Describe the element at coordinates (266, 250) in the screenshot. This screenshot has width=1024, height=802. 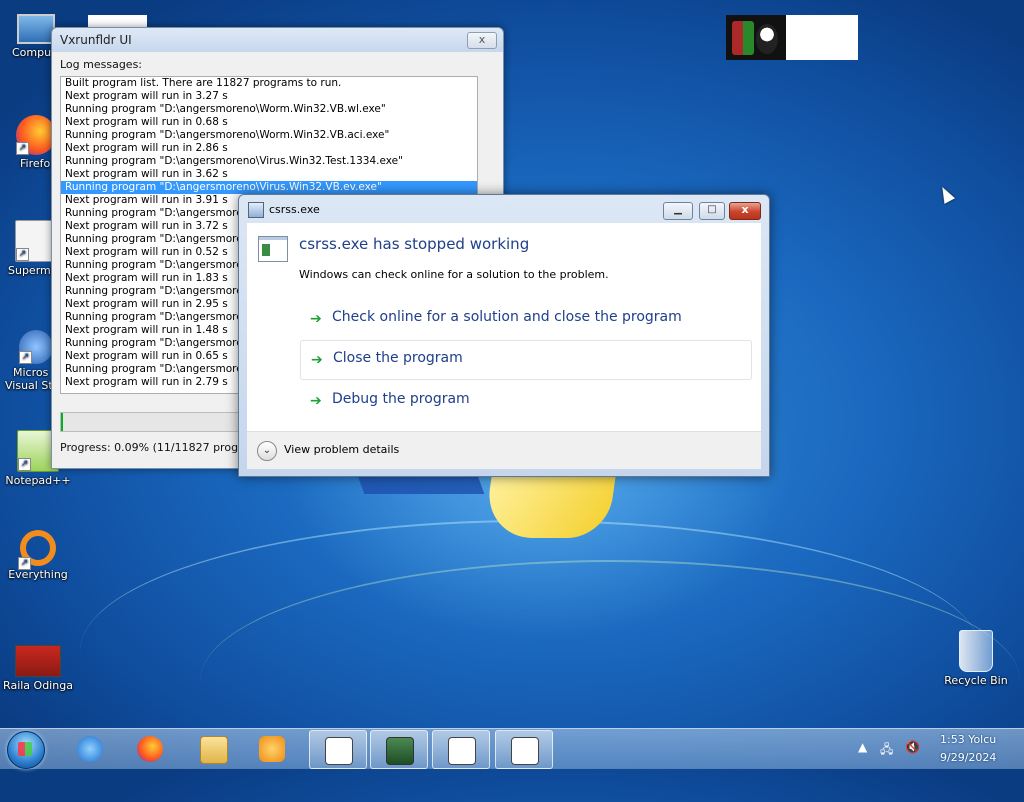
I see `app-window-icon-green` at that location.